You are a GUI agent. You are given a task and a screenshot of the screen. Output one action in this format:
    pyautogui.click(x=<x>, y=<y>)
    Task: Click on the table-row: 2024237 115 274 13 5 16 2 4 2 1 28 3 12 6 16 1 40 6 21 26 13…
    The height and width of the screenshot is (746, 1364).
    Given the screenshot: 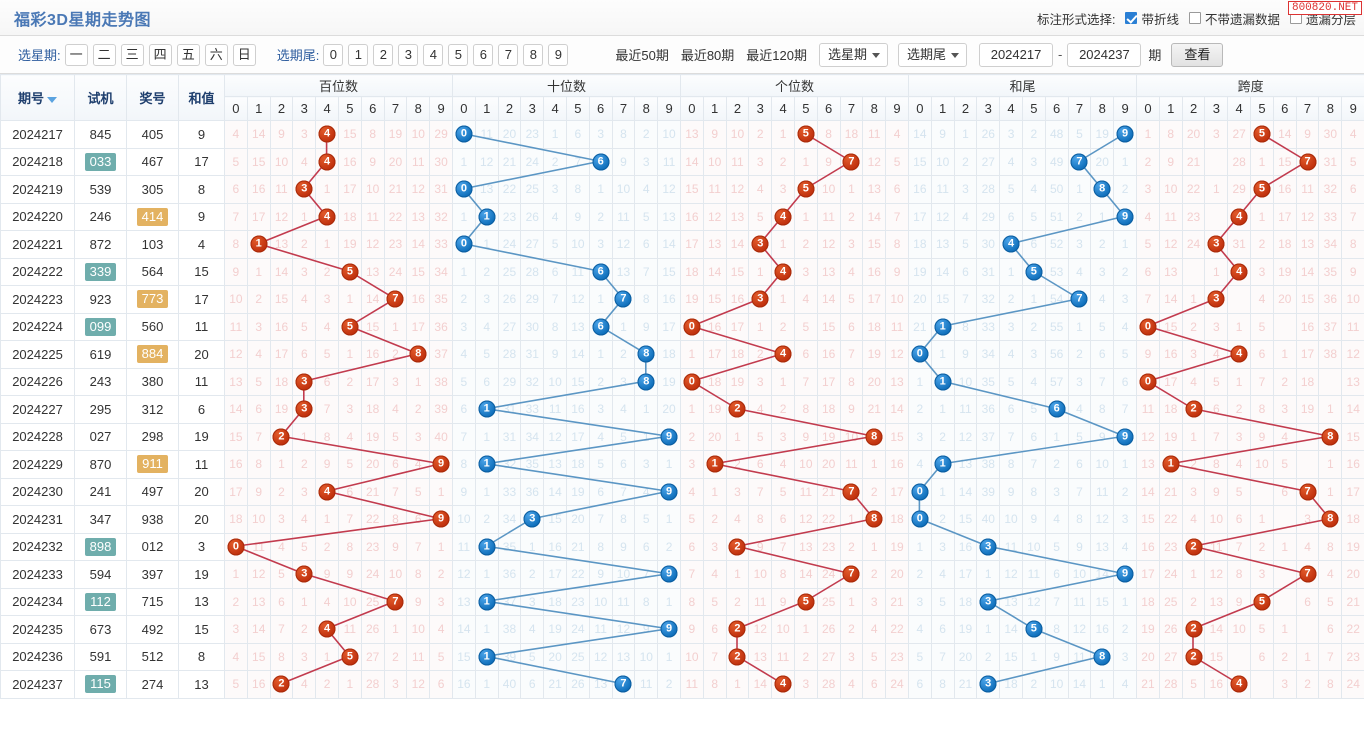 What is the action you would take?
    pyautogui.click(x=682, y=684)
    